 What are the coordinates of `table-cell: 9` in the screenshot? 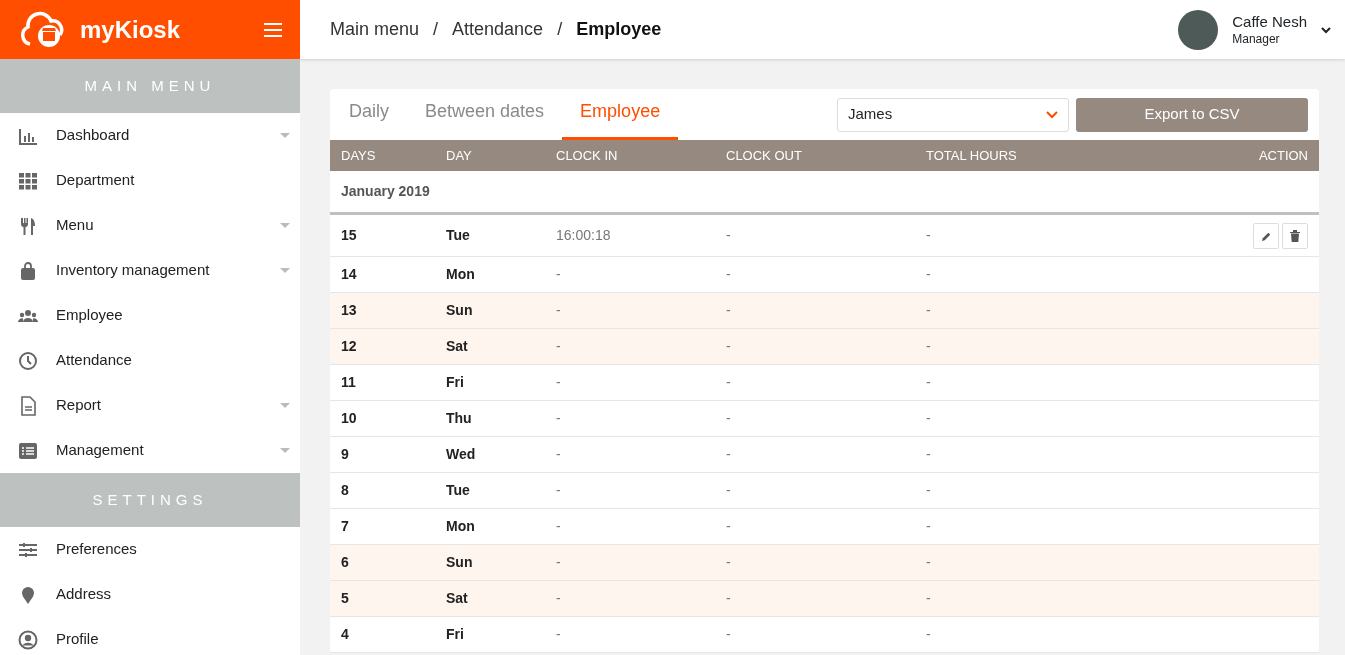 It's located at (345, 454).